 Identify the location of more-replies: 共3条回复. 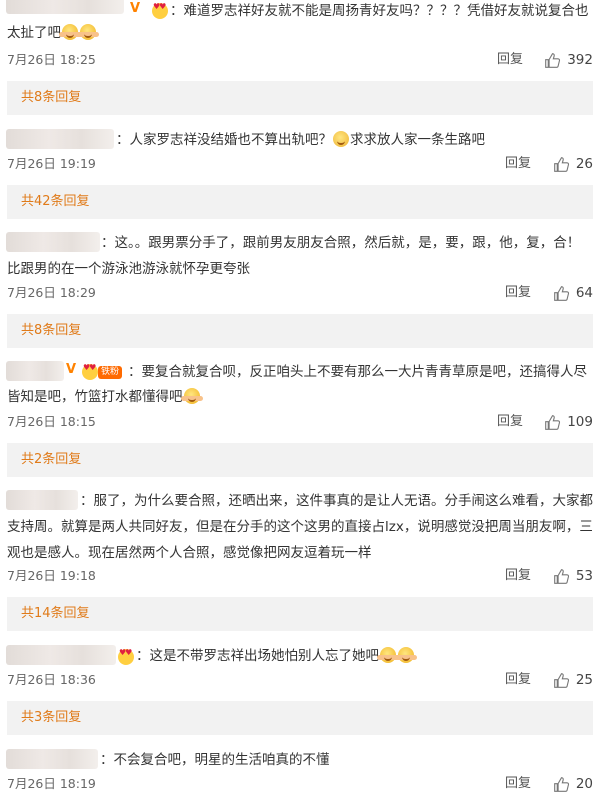
(300, 718).